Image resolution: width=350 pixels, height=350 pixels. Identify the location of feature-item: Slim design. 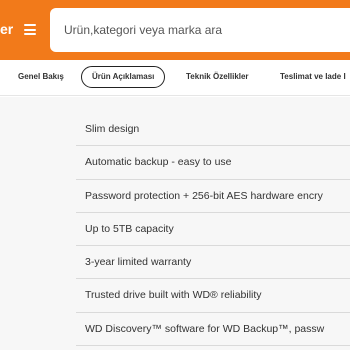
(213, 130).